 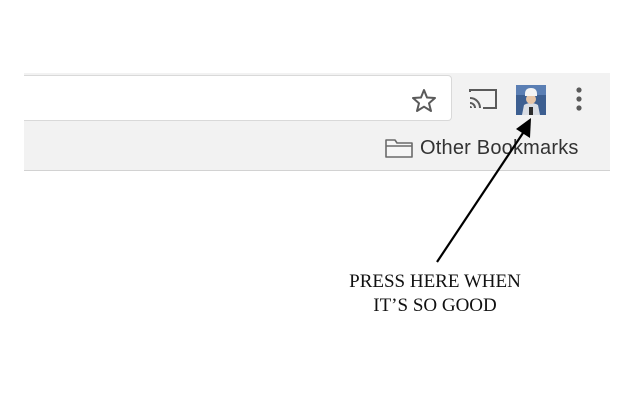 I want to click on more-menu-icon, so click(x=579, y=99).